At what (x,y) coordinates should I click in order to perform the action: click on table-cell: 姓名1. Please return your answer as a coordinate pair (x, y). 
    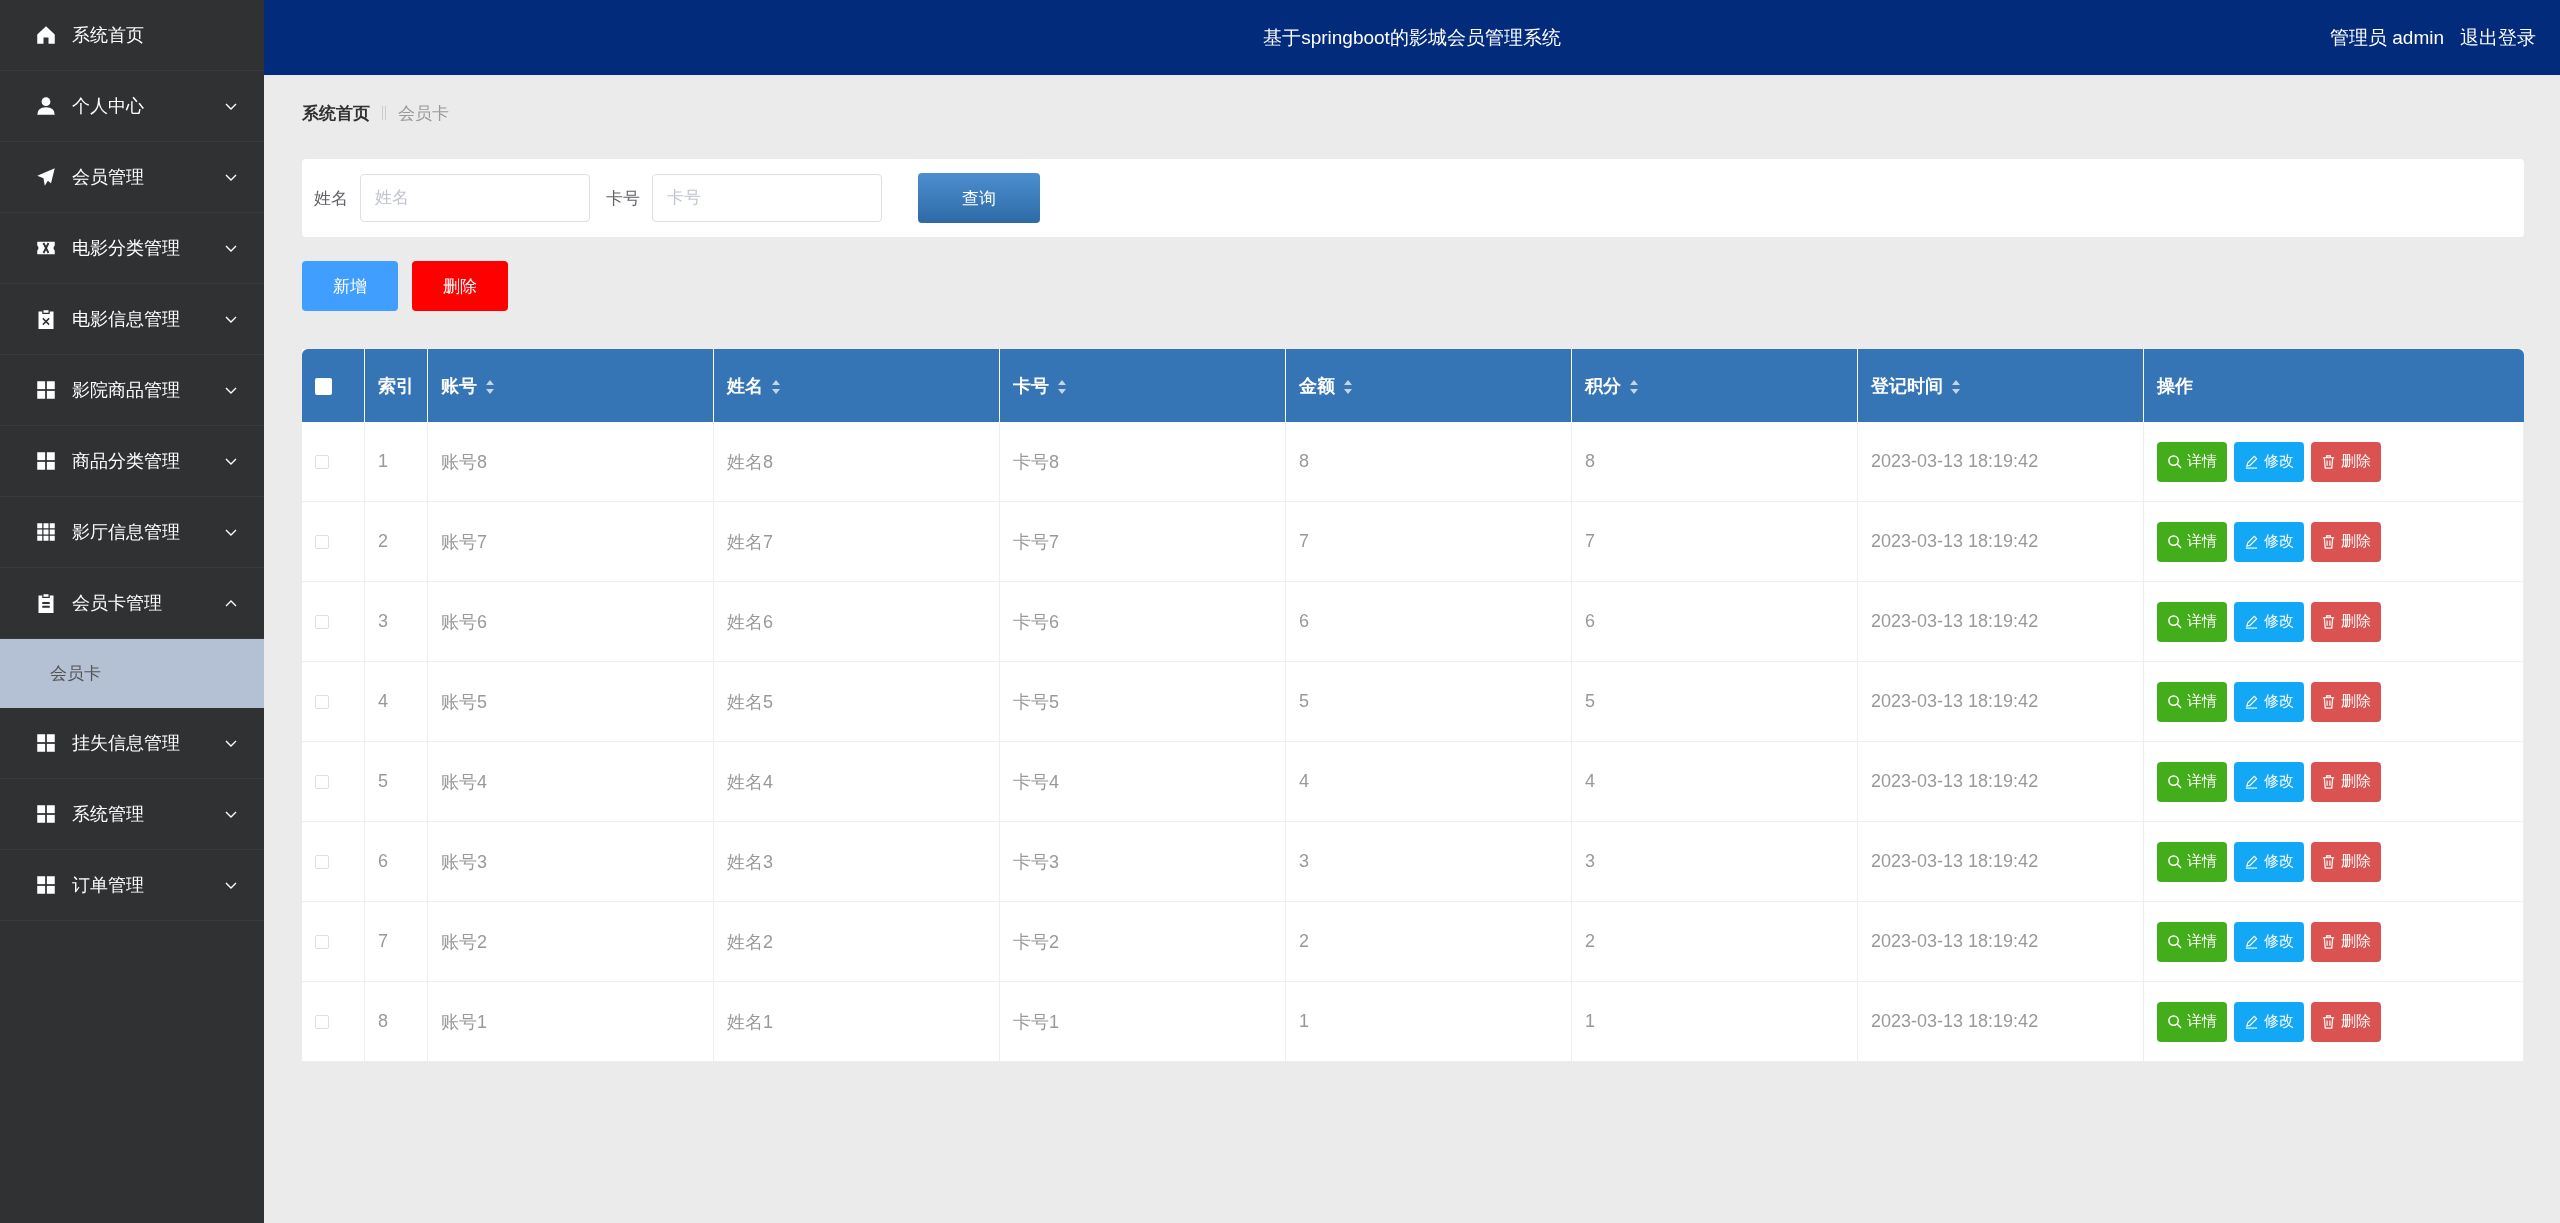
    Looking at the image, I should click on (750, 1021).